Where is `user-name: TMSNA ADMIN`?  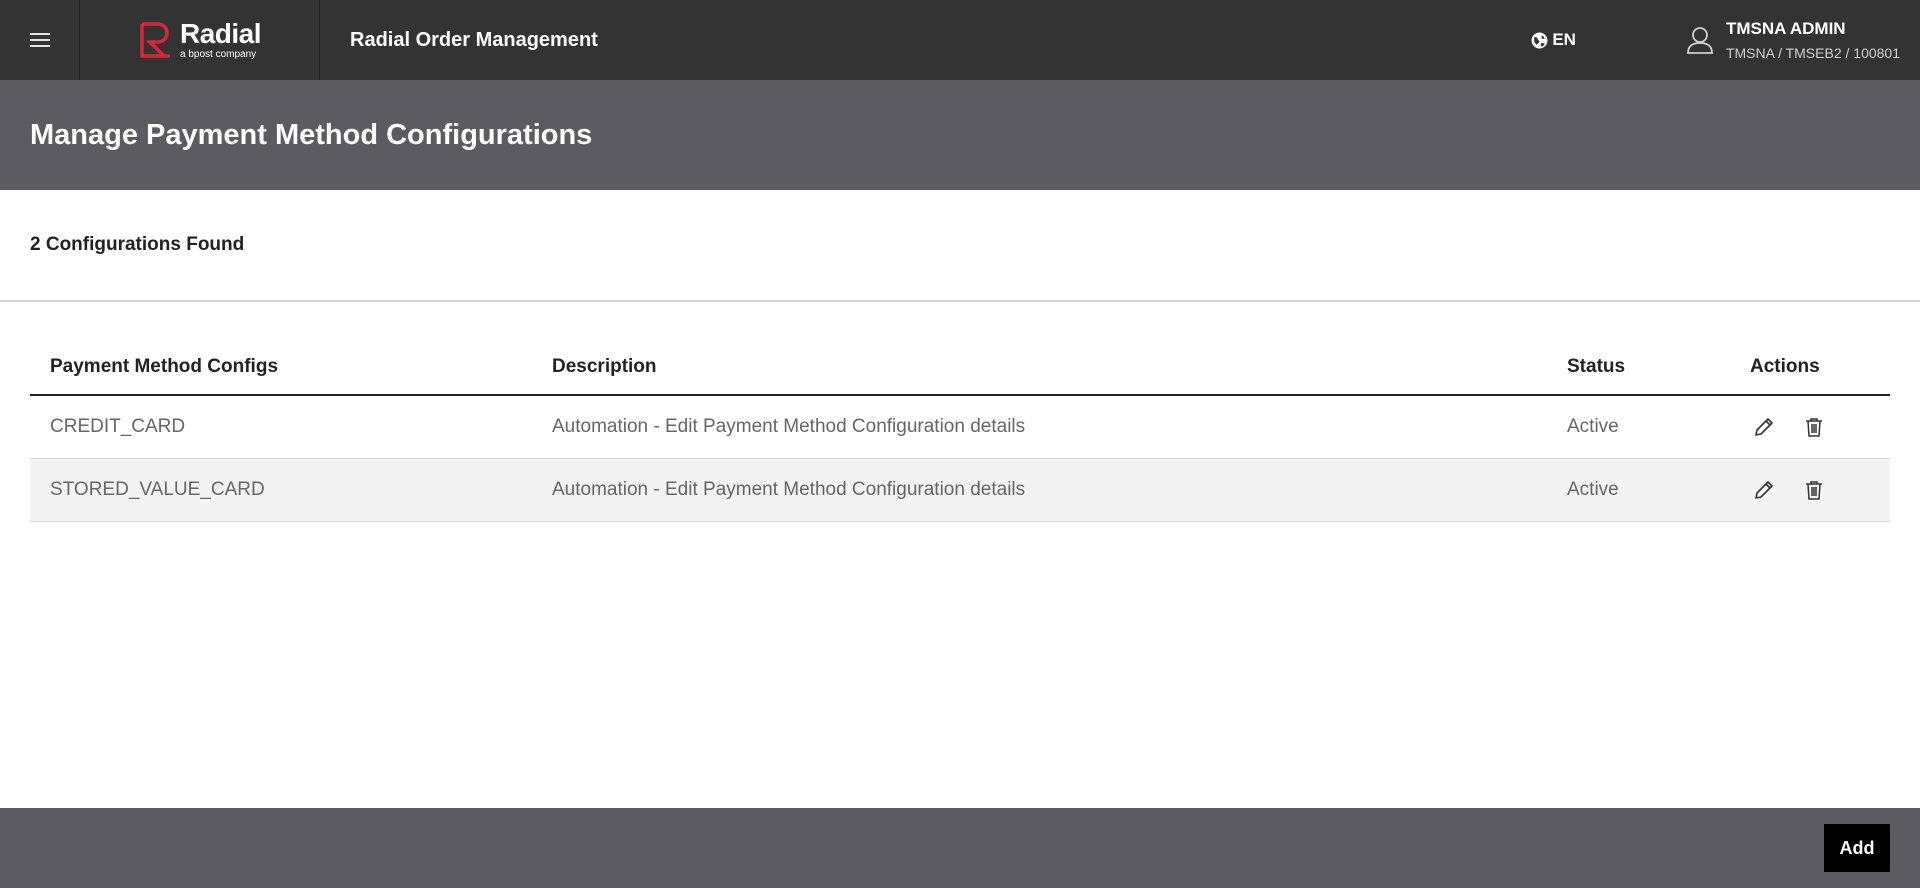 user-name: TMSNA ADMIN is located at coordinates (1785, 28).